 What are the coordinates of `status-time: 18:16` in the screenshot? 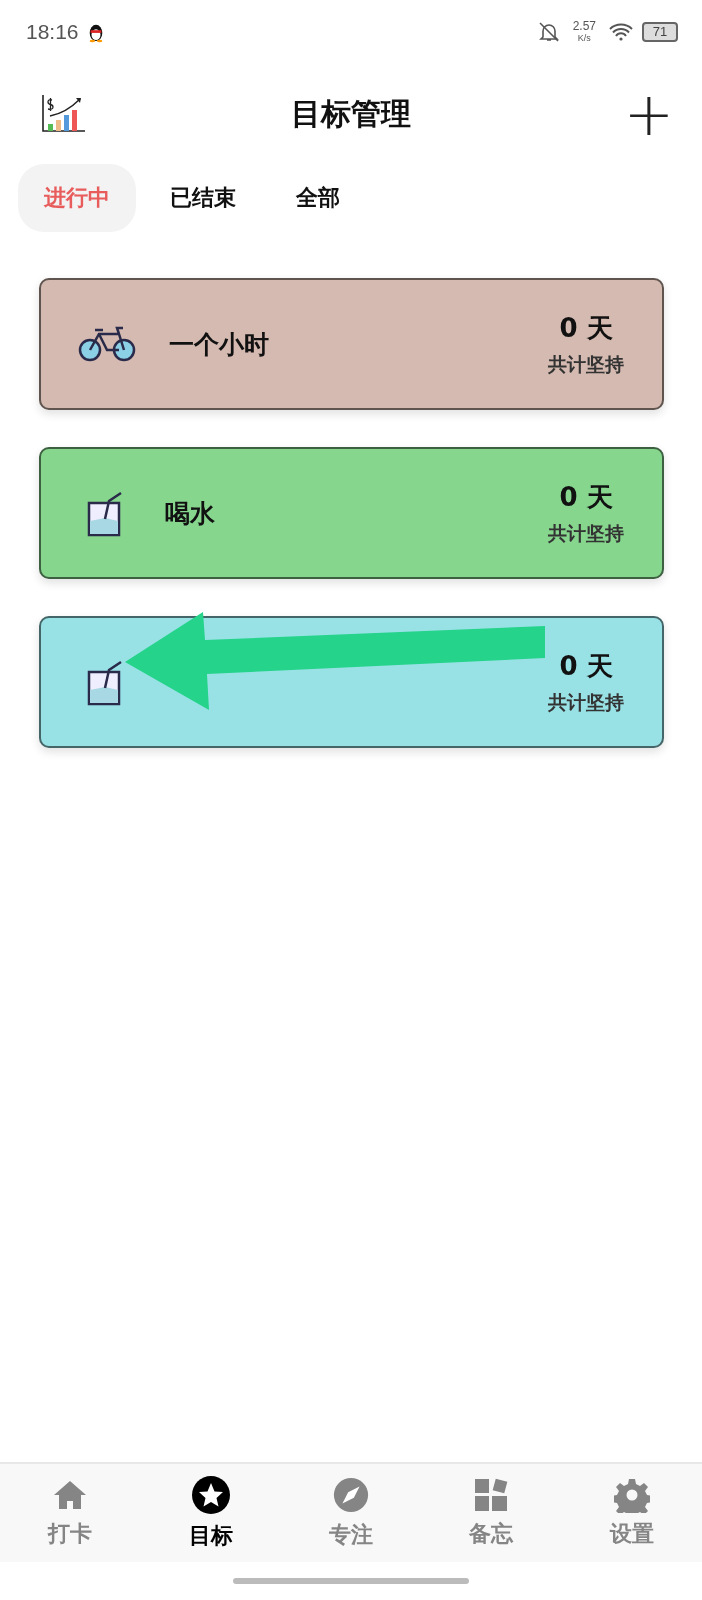 It's located at (52, 32).